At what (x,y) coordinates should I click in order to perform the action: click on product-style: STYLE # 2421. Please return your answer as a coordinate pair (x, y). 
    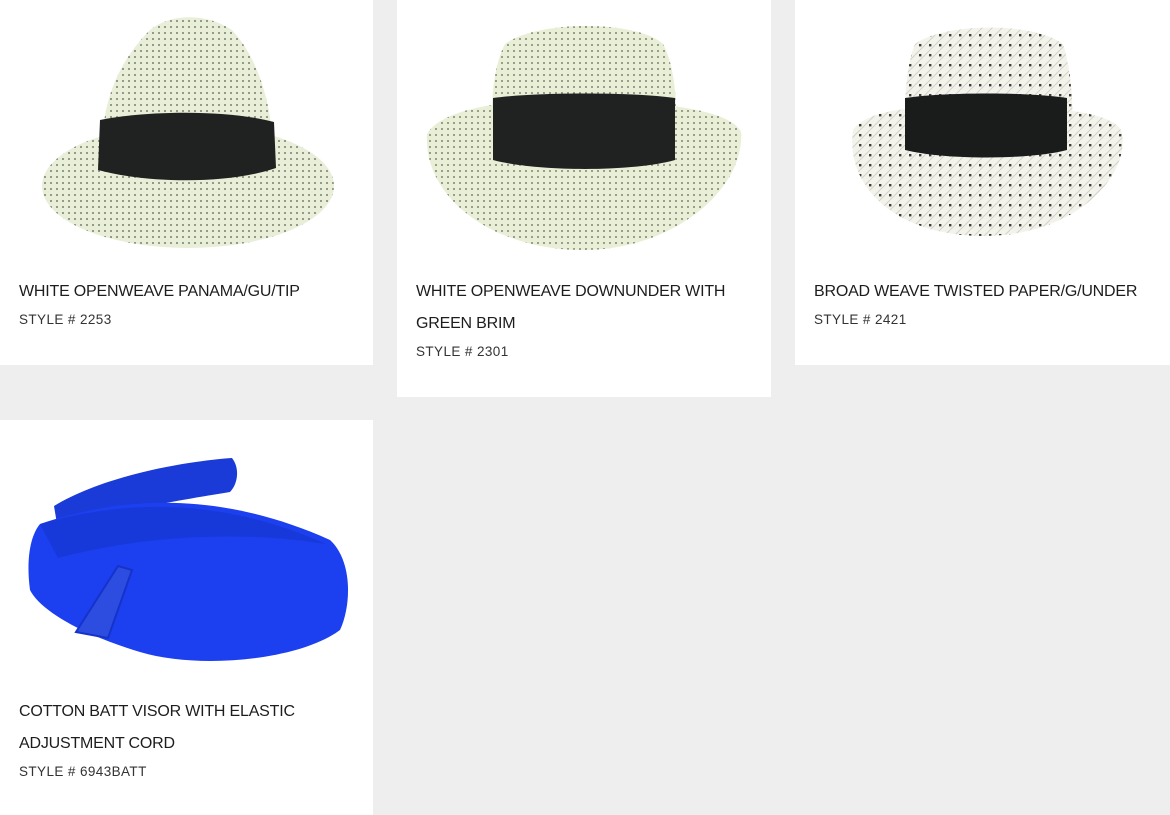
    Looking at the image, I should click on (985, 320).